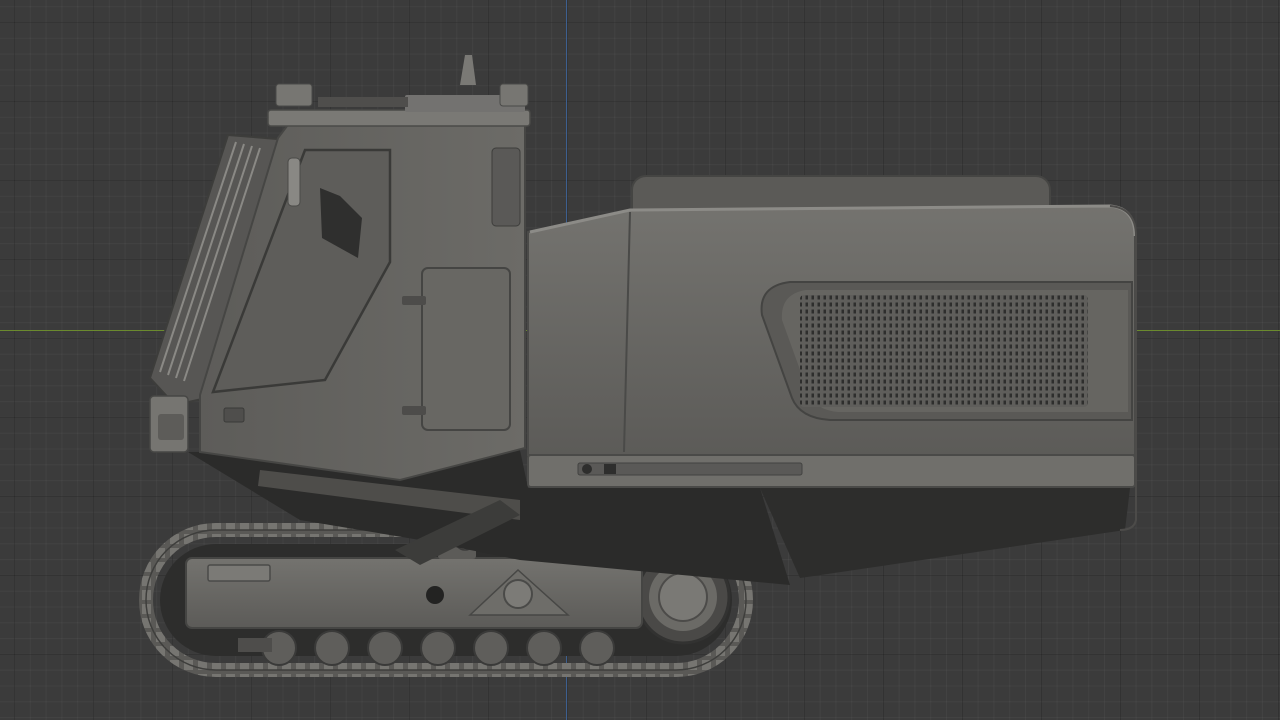 This screenshot has height=720, width=1280. Describe the element at coordinates (946, 351) in the screenshot. I see `vent-grille` at that location.